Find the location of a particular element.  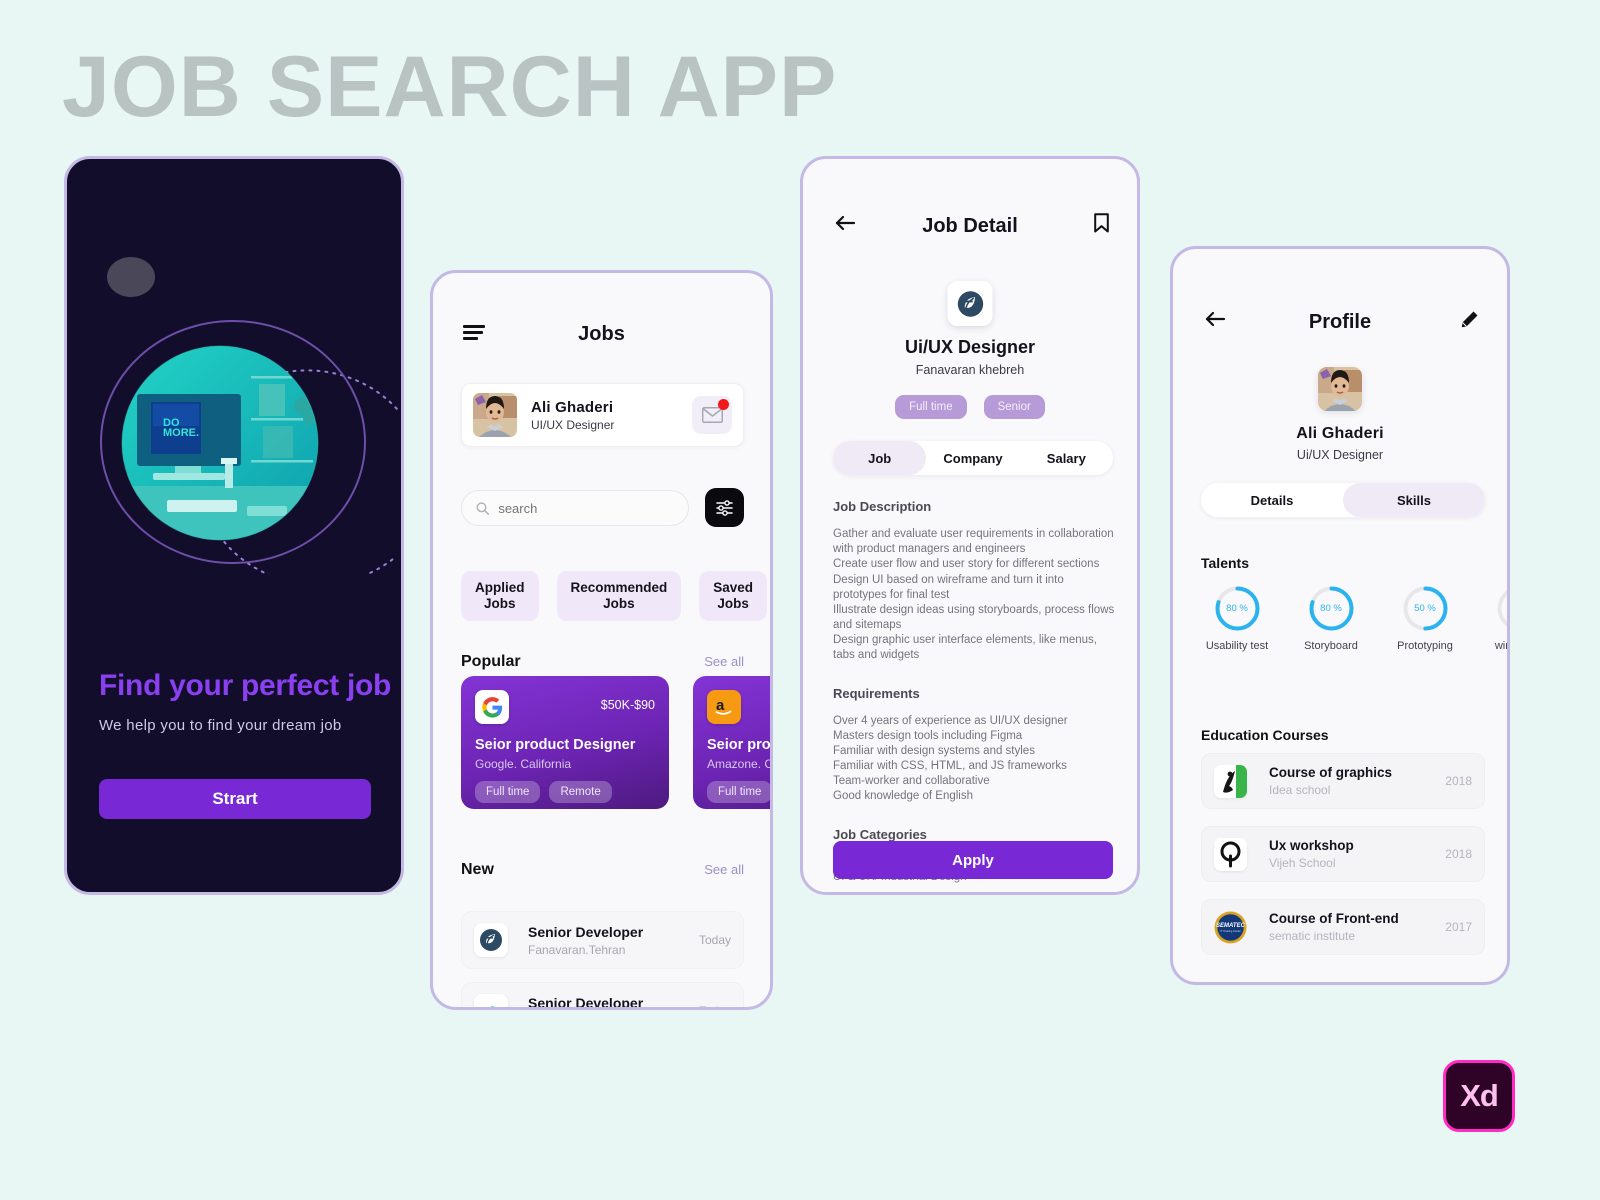

profile-tabs: Details Skills is located at coordinates (1343, 500).